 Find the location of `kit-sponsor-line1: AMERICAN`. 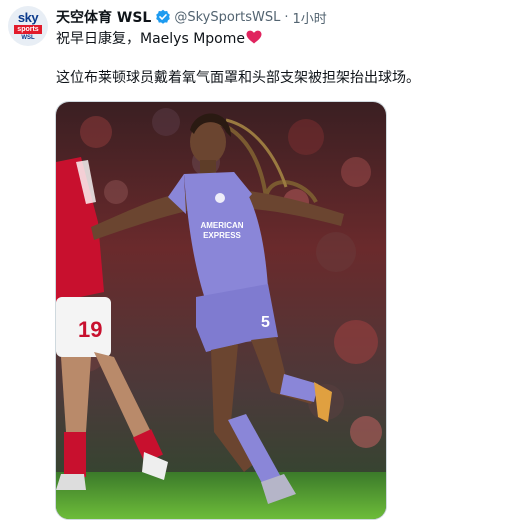

kit-sponsor-line1: AMERICAN is located at coordinates (221, 225).